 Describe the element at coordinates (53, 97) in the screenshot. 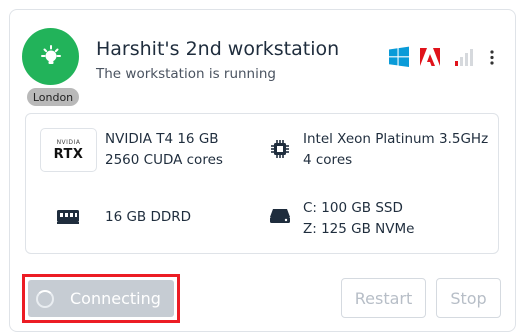

I see `location-badge: London` at that location.